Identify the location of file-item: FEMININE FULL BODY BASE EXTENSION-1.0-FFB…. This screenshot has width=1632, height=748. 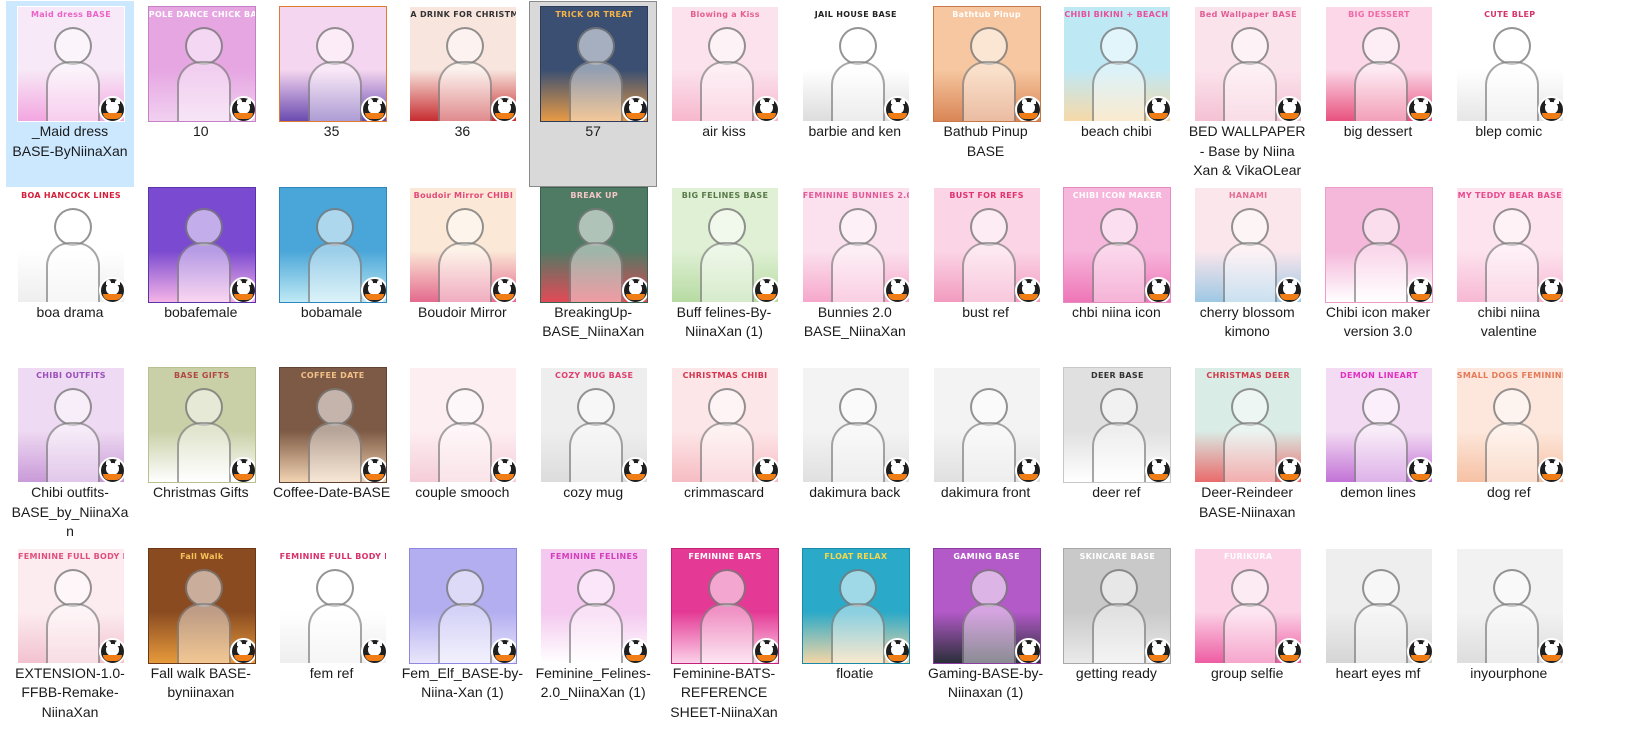
(70, 636).